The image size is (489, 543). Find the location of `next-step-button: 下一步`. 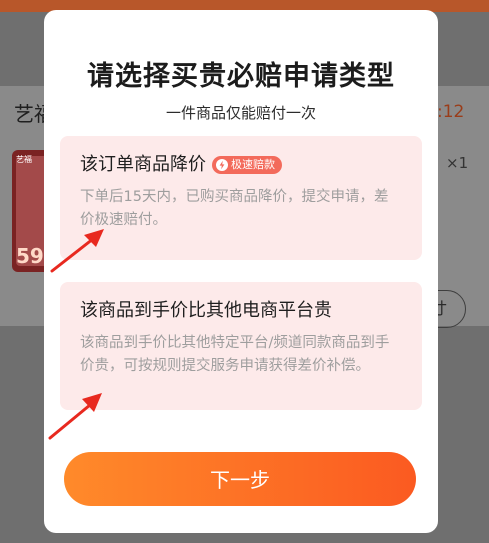

next-step-button: 下一步 is located at coordinates (240, 479).